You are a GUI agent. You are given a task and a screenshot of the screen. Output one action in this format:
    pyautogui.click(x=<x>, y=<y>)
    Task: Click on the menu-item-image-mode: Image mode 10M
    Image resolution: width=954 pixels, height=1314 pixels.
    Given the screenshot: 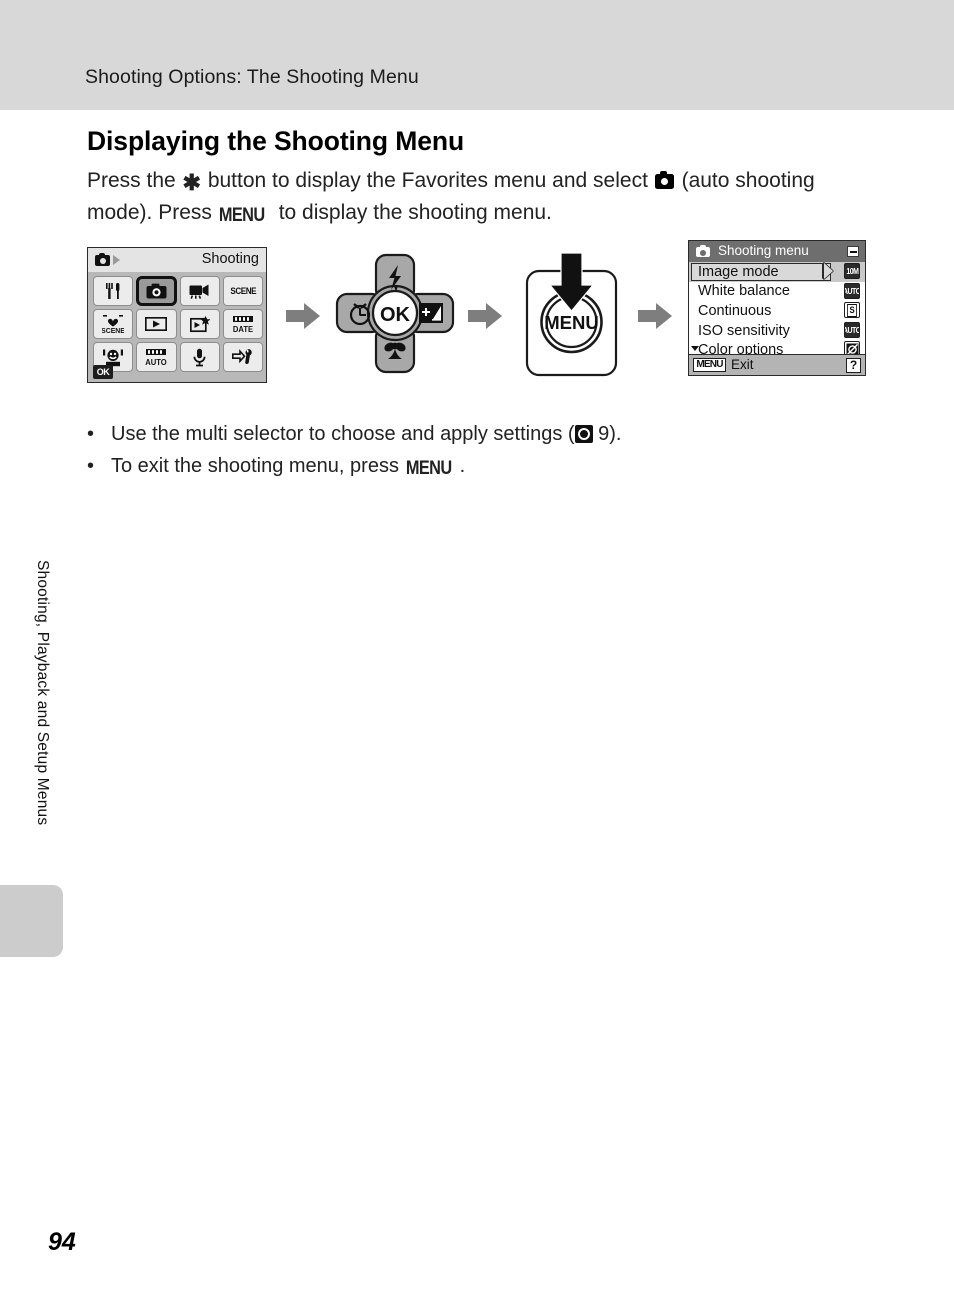 What is the action you would take?
    pyautogui.click(x=777, y=272)
    